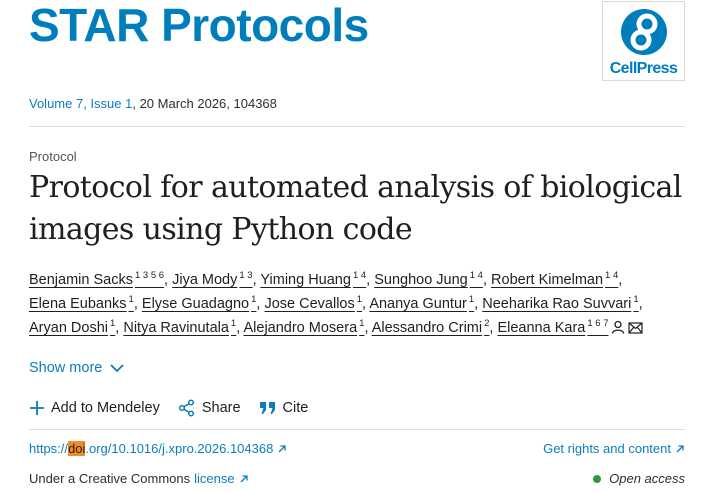 This screenshot has width=710, height=492. What do you see at coordinates (598, 324) in the screenshot?
I see `author-affiliation-marks: 1 6 7` at bounding box center [598, 324].